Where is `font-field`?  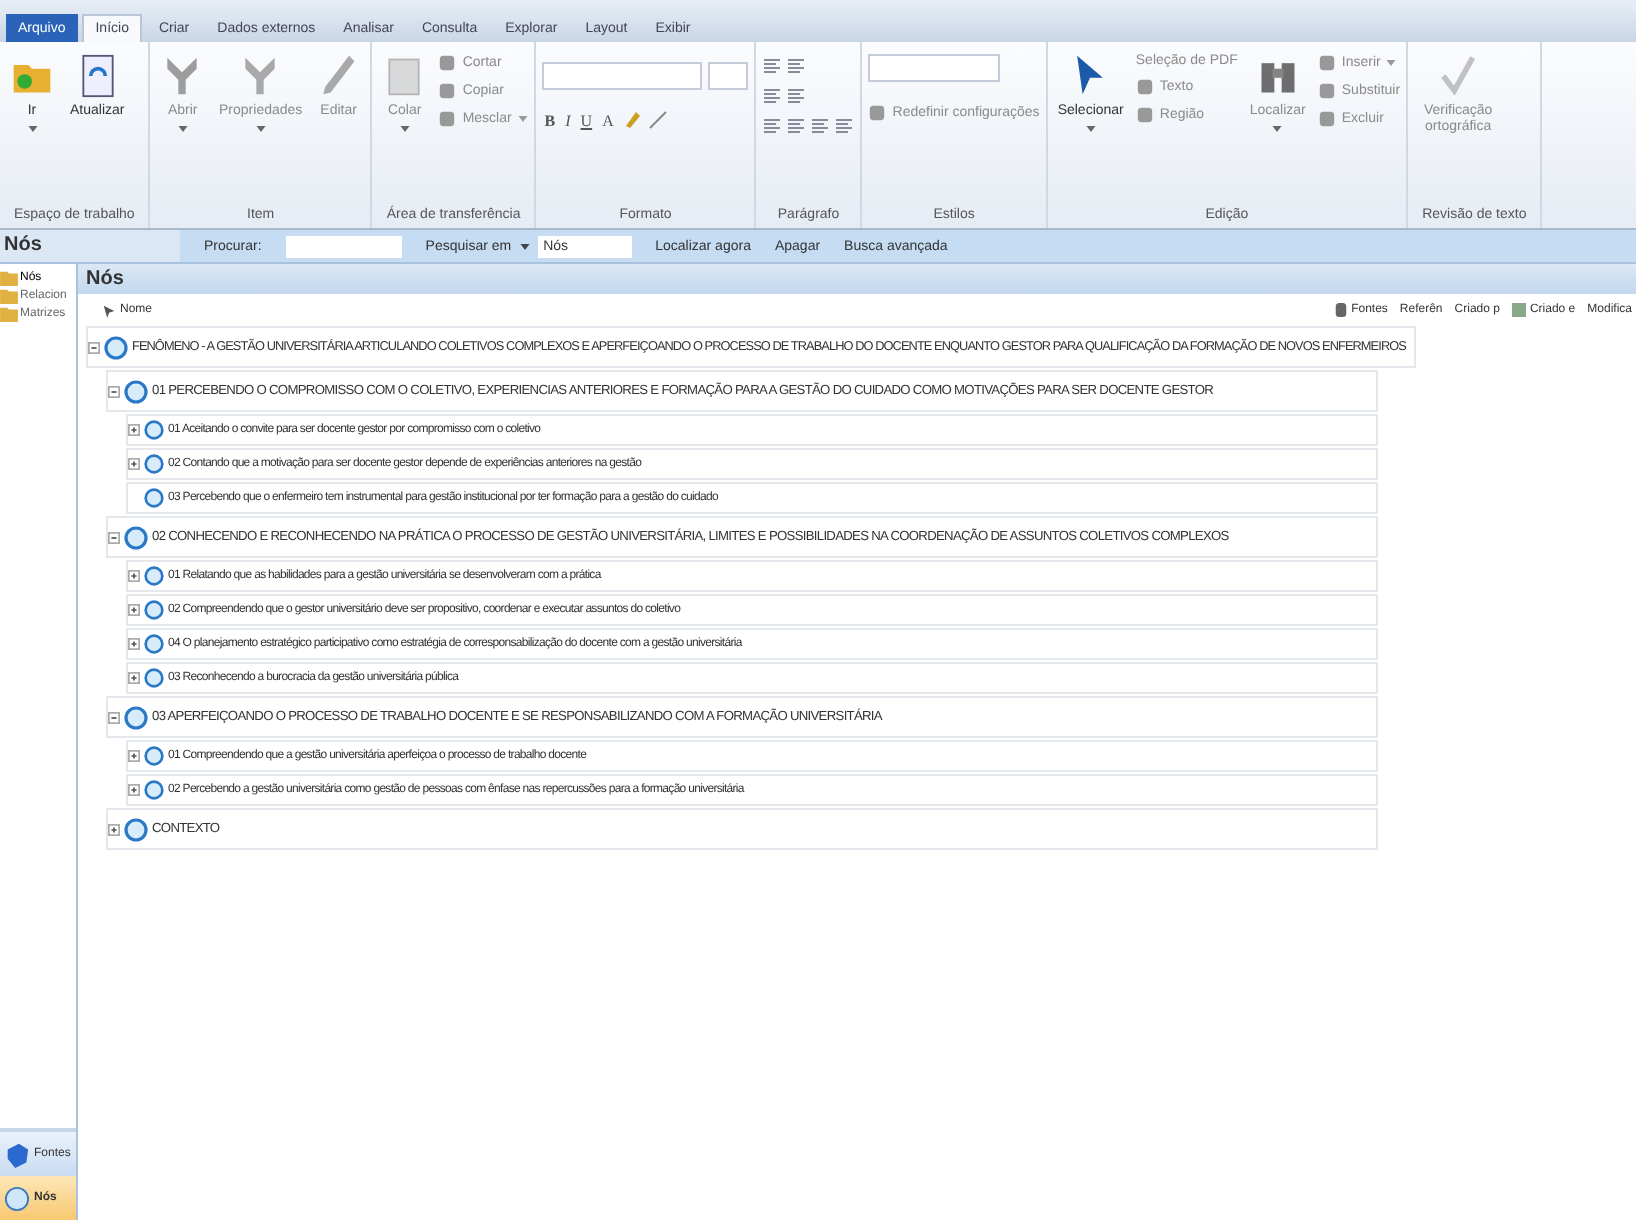
font-field is located at coordinates (622, 76).